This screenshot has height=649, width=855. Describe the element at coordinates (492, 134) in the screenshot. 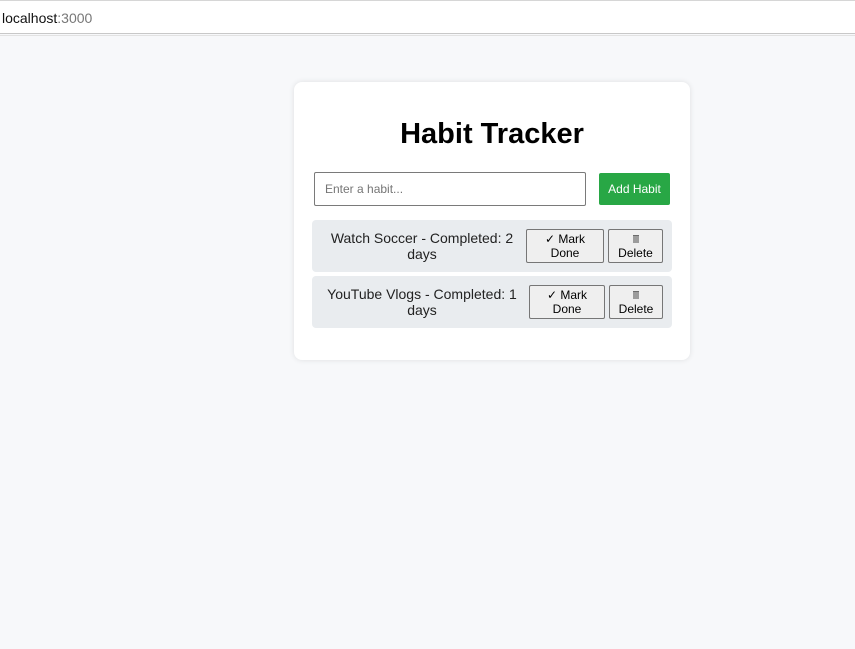

I see `page-title: Habit Tracker` at that location.